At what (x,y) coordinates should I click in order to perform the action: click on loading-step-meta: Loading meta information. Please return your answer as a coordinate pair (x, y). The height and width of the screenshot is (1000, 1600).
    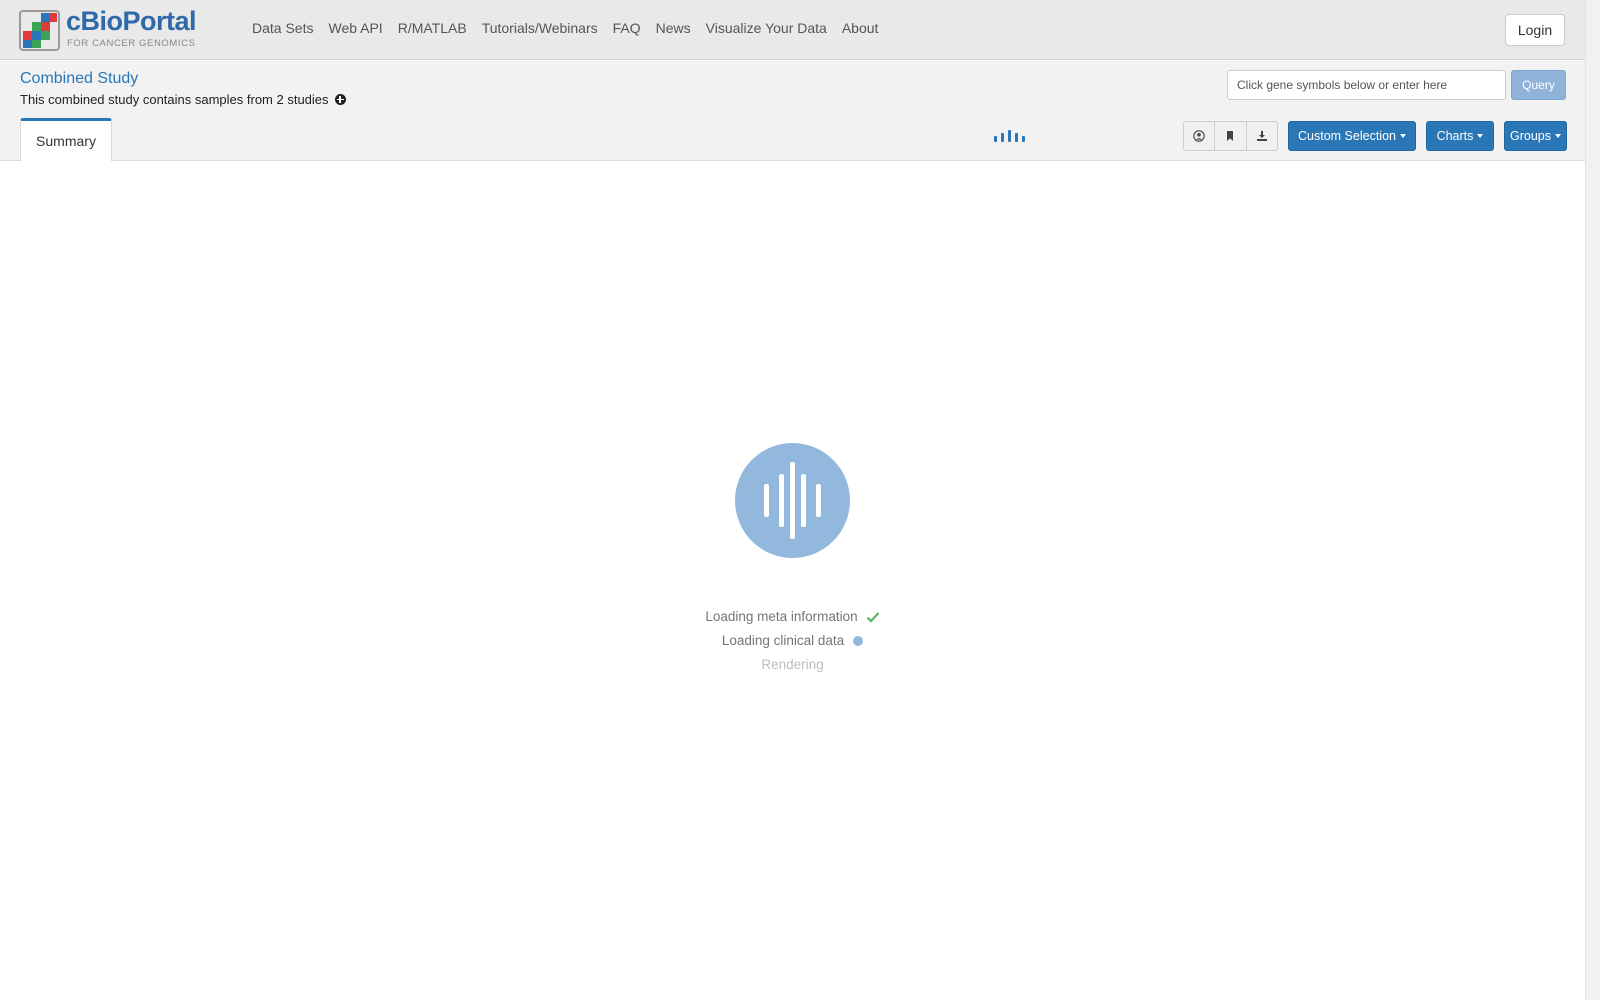
    Looking at the image, I should click on (792, 616).